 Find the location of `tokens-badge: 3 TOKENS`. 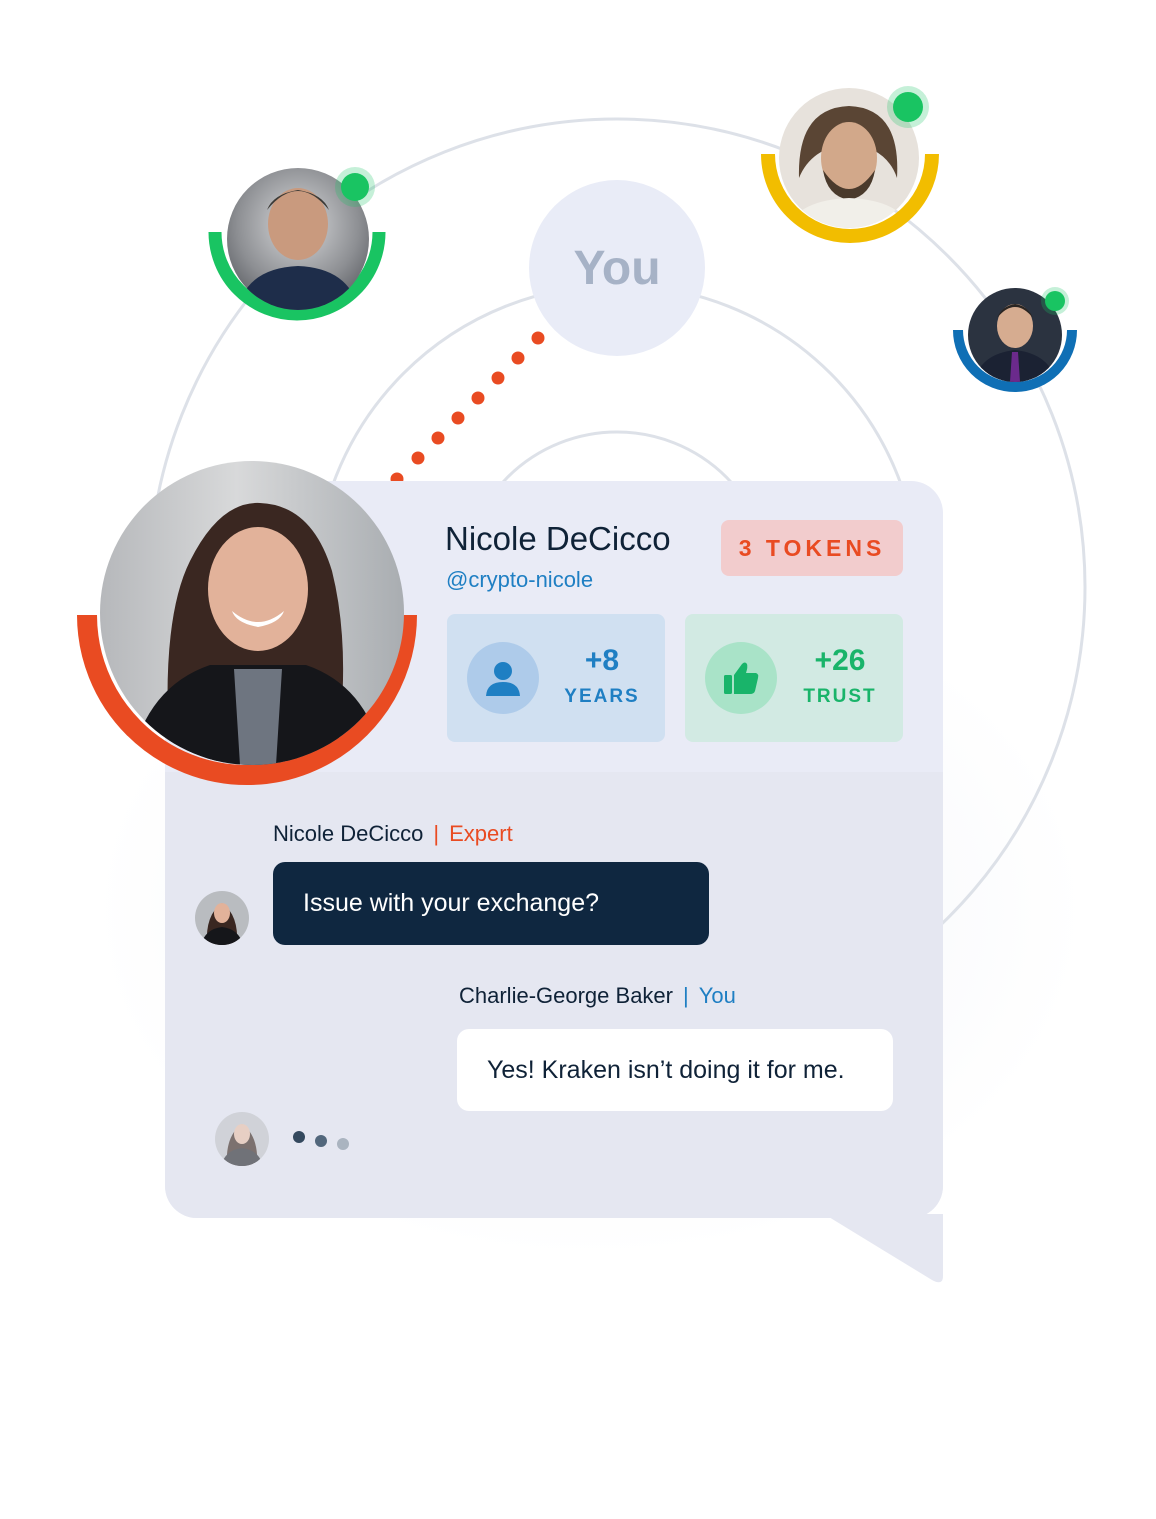

tokens-badge: 3 TOKENS is located at coordinates (812, 548).